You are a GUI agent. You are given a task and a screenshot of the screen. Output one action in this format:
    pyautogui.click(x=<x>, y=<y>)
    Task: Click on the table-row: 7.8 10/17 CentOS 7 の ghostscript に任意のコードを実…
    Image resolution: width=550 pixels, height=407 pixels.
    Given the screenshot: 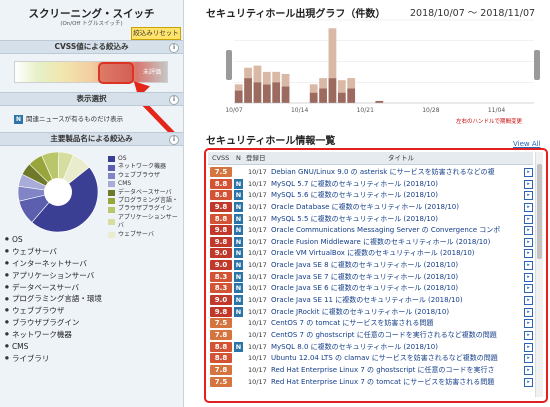 What is the action you would take?
    pyautogui.click(x=370, y=335)
    